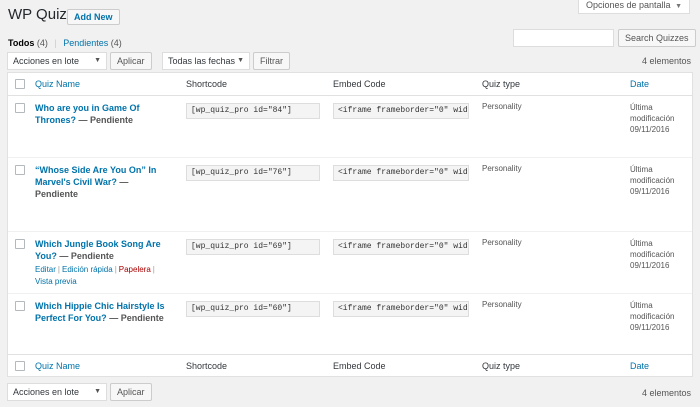 This screenshot has width=700, height=407. What do you see at coordinates (253, 111) in the screenshot?
I see `shortcode-field: [wp_quiz_pro id="84"]` at bounding box center [253, 111].